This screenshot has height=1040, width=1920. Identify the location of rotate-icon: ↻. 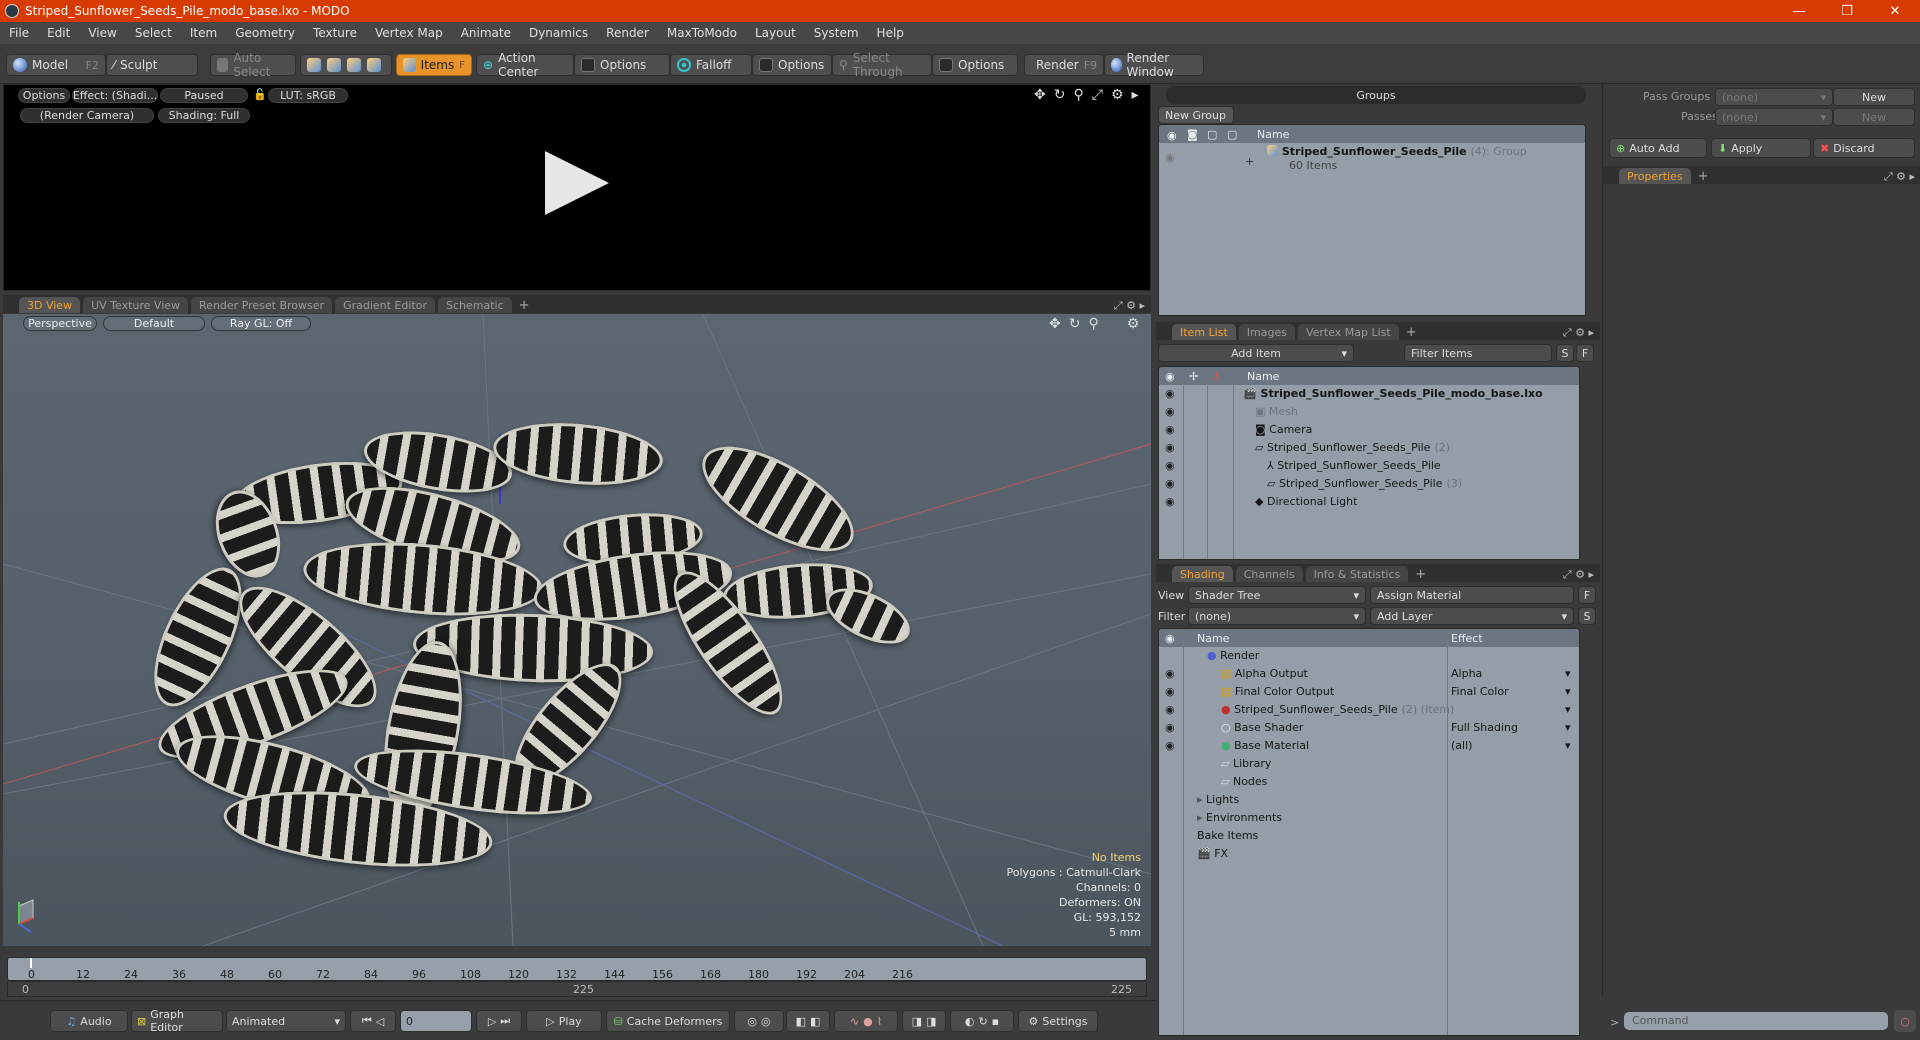
(1060, 95).